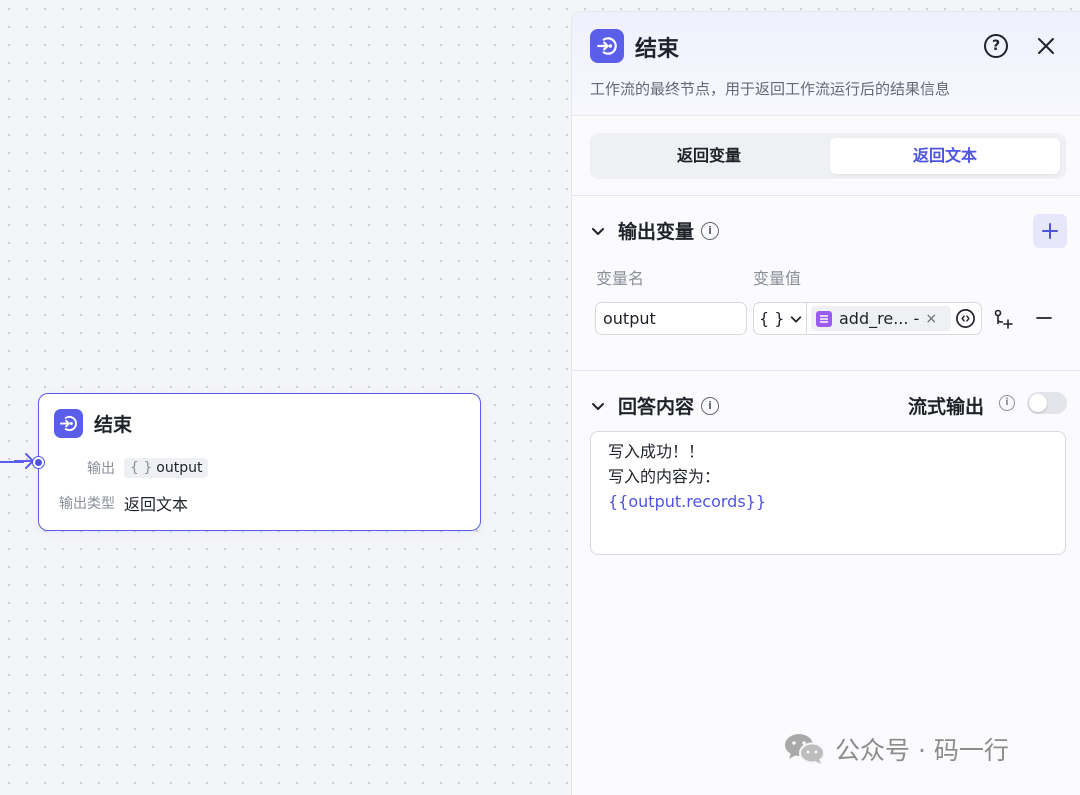  Describe the element at coordinates (996, 46) in the screenshot. I see `help-icon: ?` at that location.